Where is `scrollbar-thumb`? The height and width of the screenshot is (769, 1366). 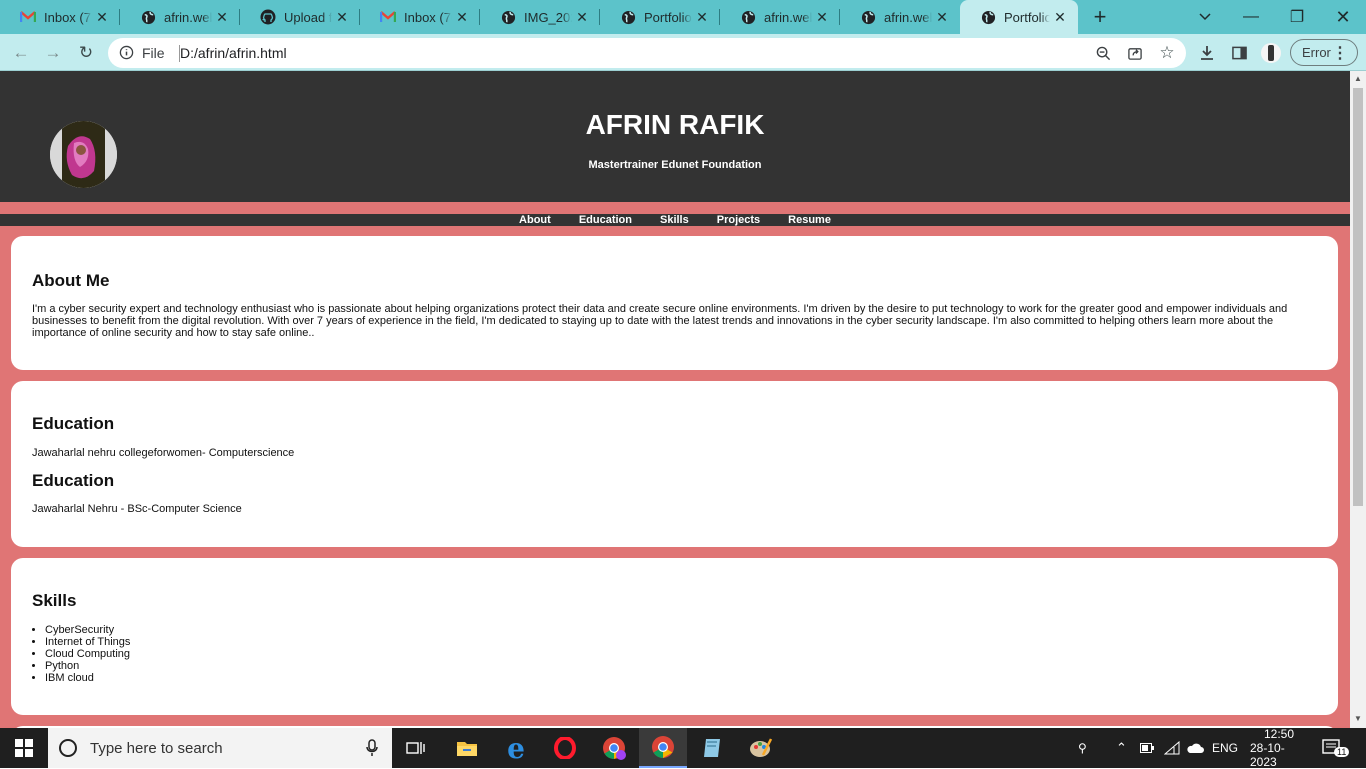 scrollbar-thumb is located at coordinates (1358, 297).